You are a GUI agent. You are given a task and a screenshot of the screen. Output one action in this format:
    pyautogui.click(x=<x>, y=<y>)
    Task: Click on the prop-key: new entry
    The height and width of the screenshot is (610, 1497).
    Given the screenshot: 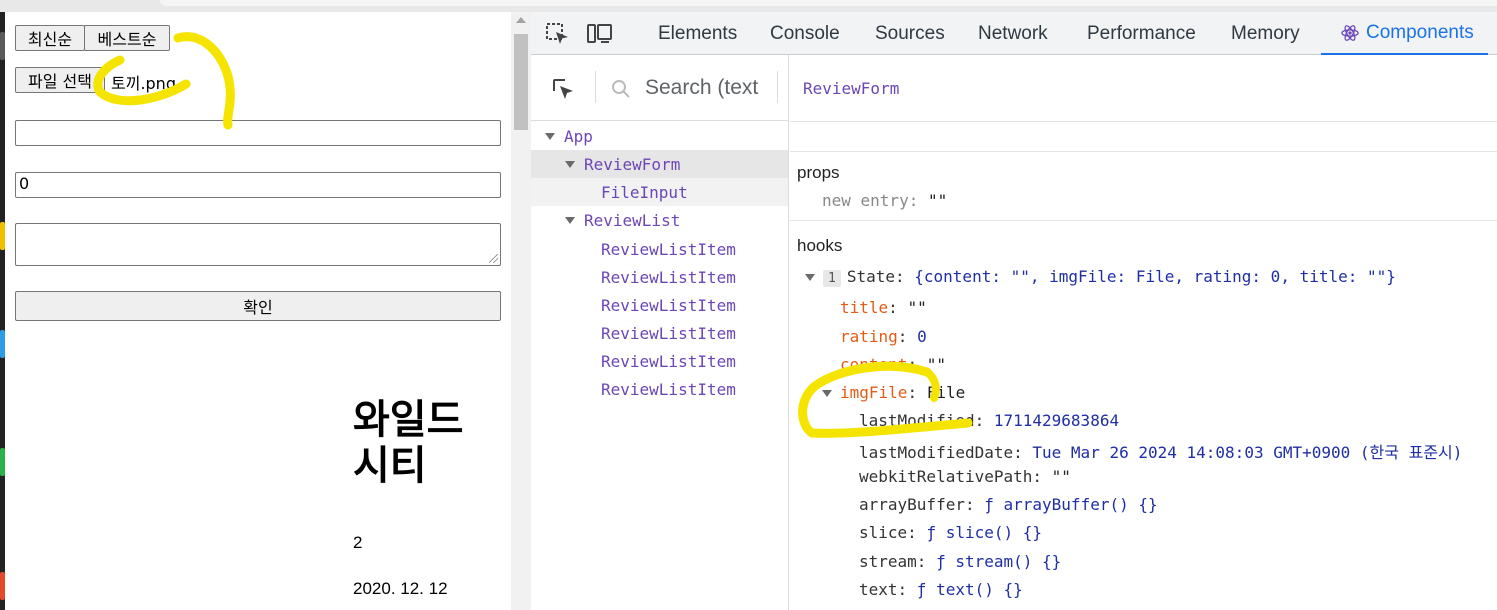 What is the action you would take?
    pyautogui.click(x=865, y=200)
    